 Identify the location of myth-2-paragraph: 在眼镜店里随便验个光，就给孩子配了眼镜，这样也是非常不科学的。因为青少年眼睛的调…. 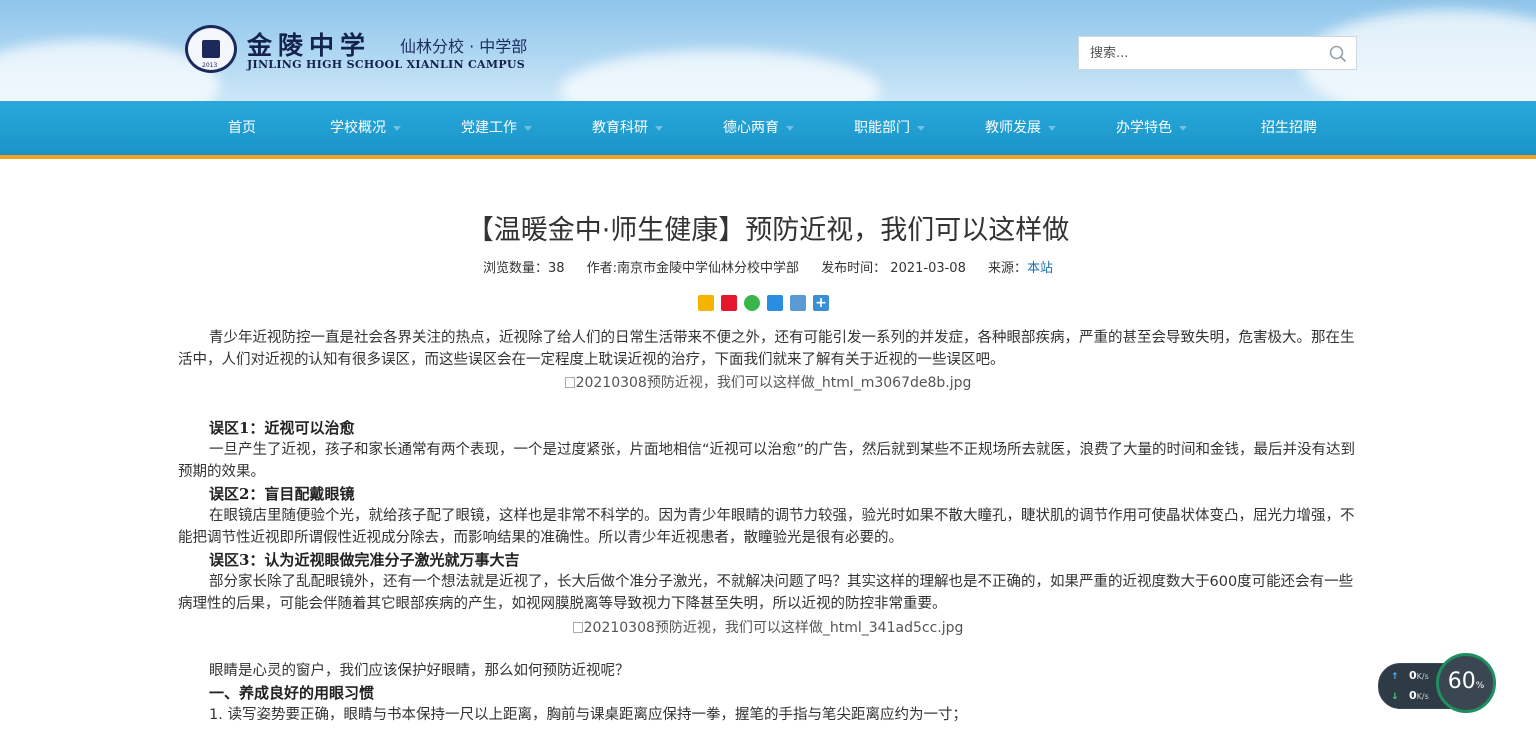
(766, 527).